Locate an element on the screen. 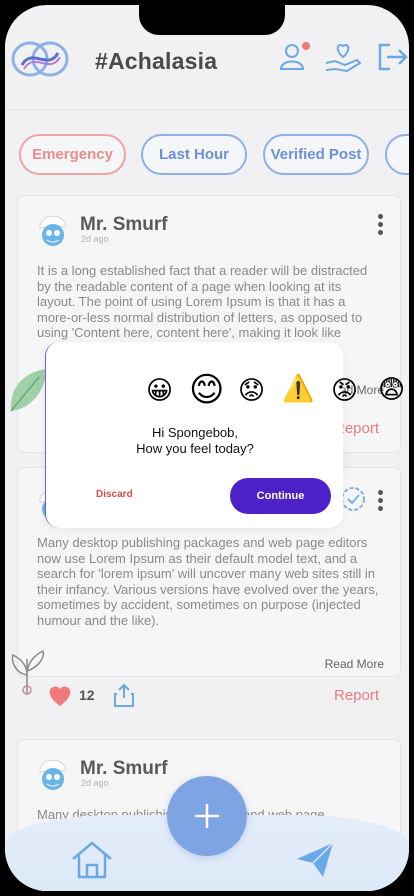  report-link: Report is located at coordinates (356, 695).